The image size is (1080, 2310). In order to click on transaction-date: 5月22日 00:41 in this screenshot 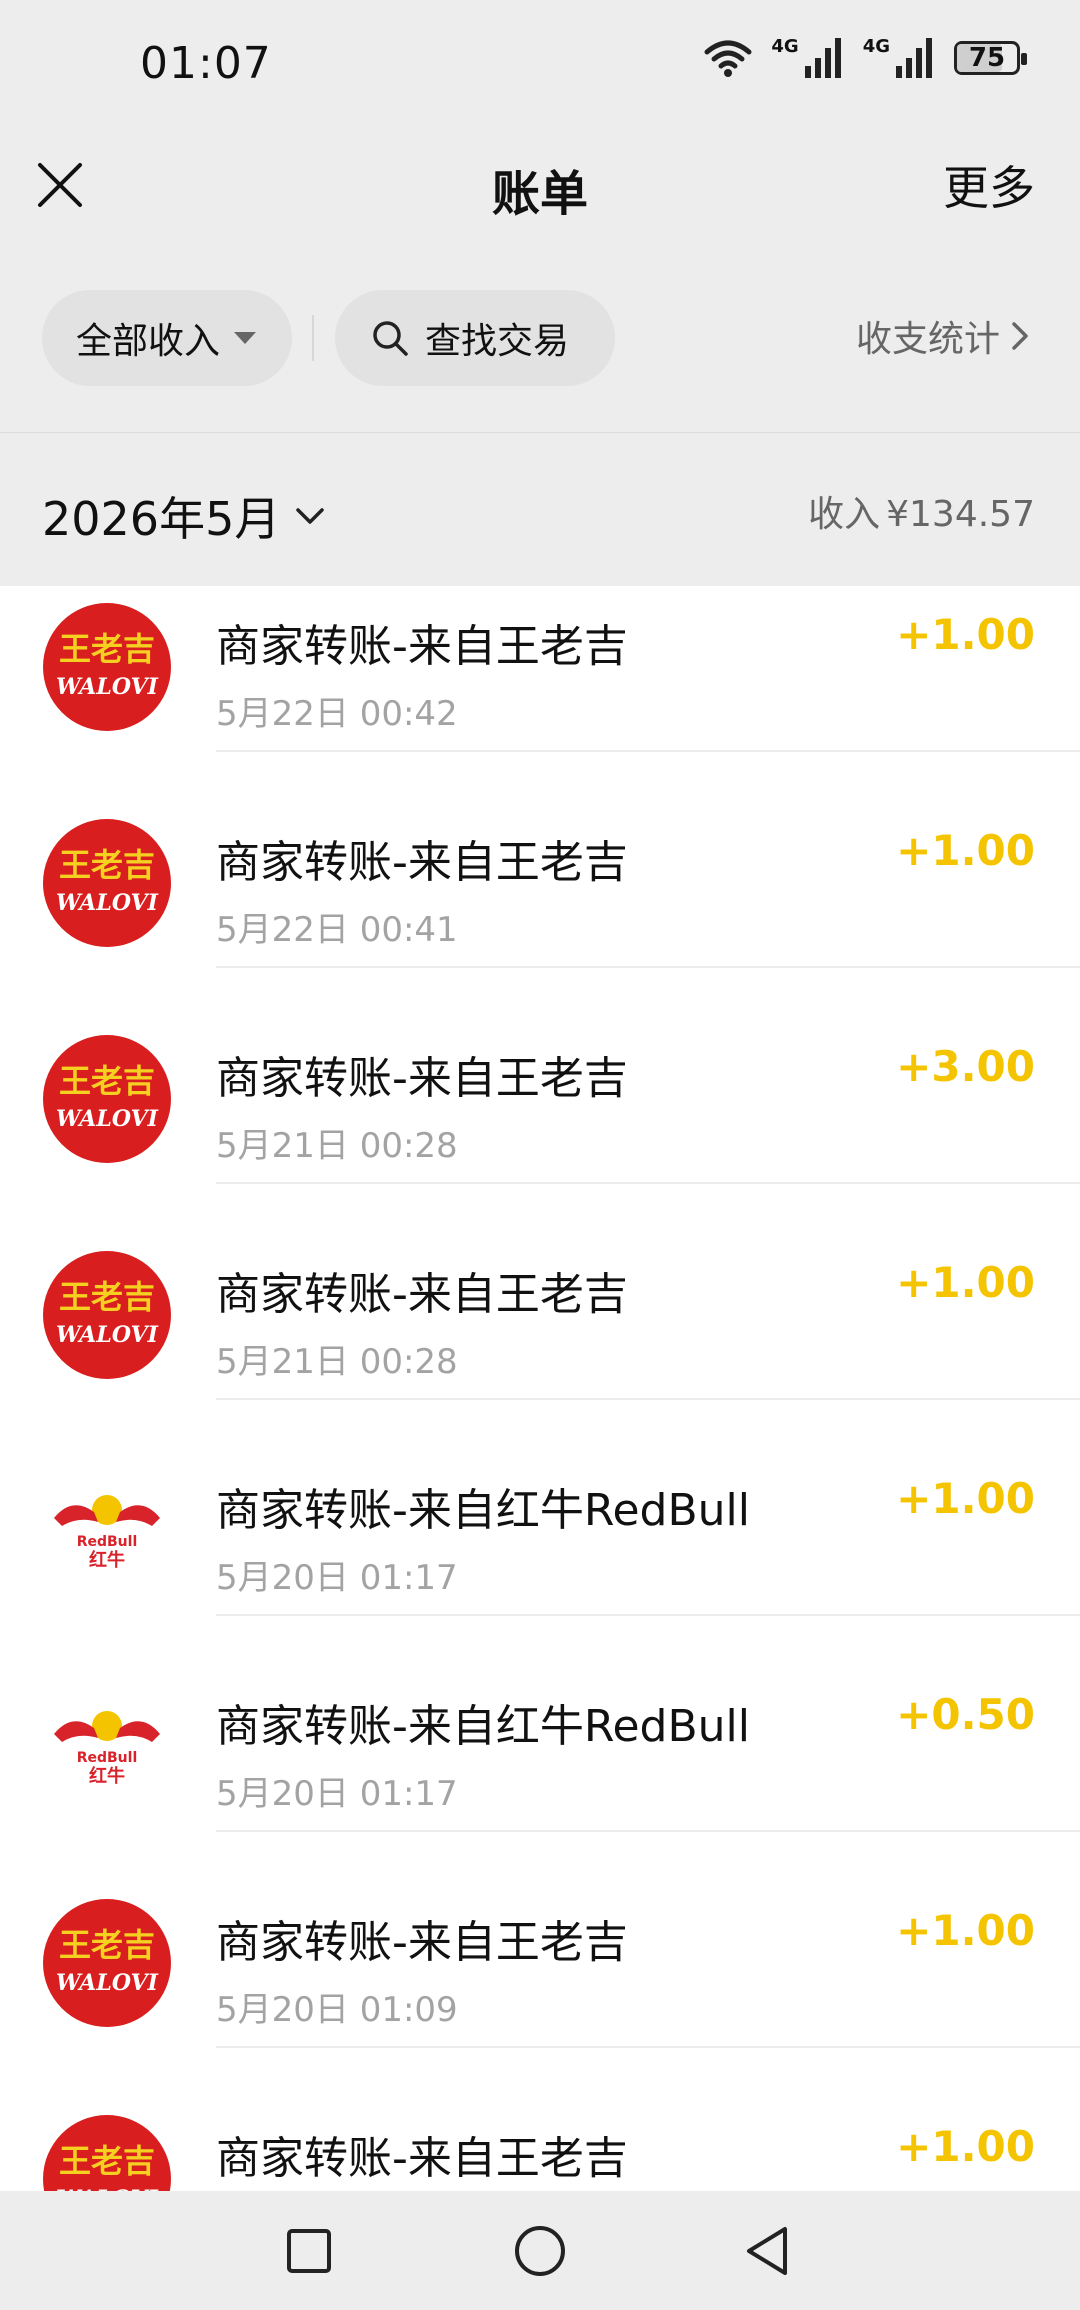, I will do `click(337, 930)`.